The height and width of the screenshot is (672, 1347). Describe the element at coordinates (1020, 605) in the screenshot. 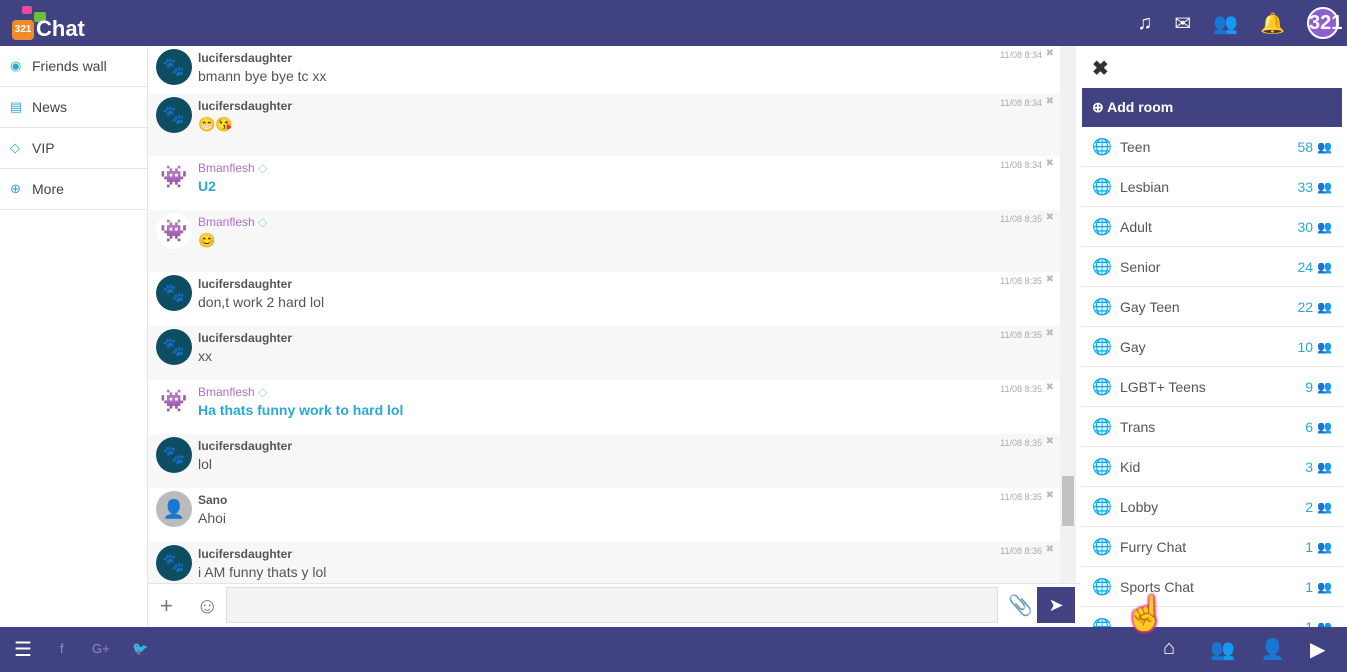

I see `paperclip-icon: 📎` at that location.